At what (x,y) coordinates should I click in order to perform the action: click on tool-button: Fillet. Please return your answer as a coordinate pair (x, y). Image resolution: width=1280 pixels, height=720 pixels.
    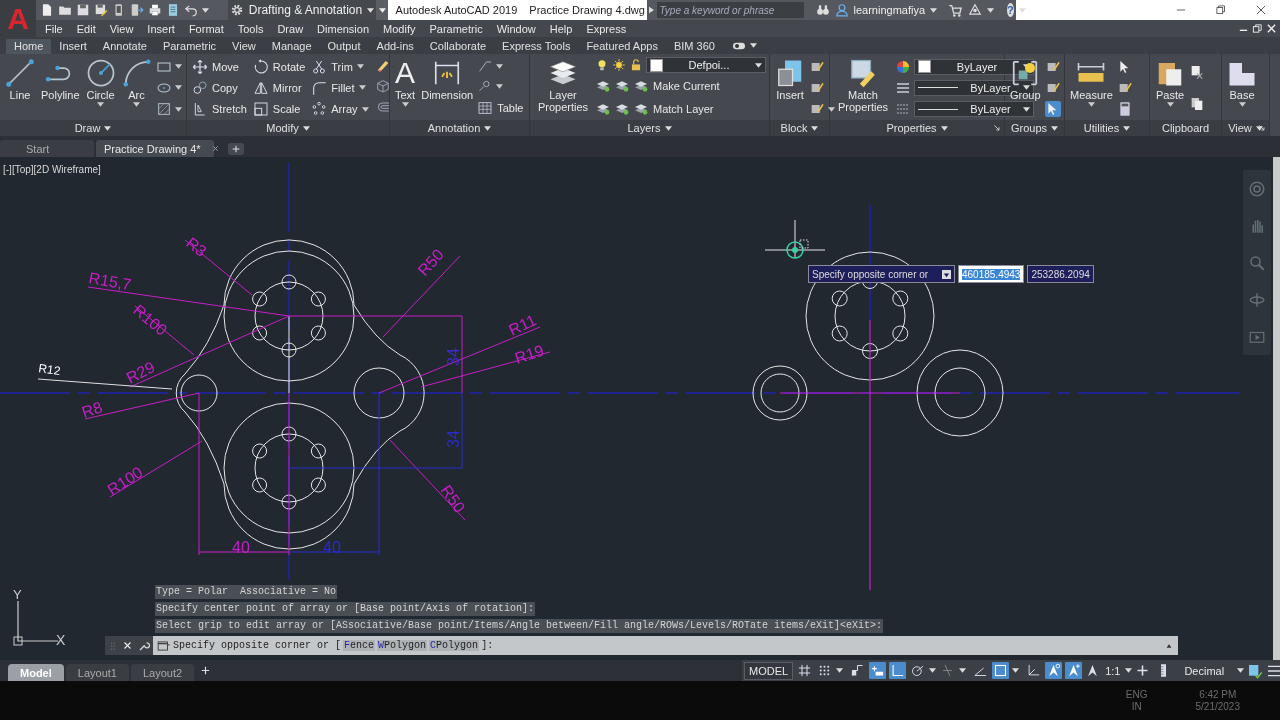
    Looking at the image, I should click on (340, 88).